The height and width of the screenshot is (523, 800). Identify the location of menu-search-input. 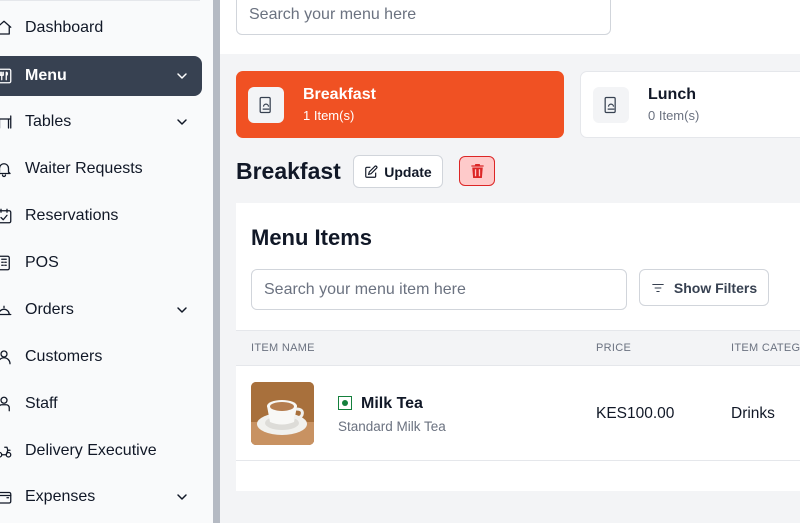
(423, 17).